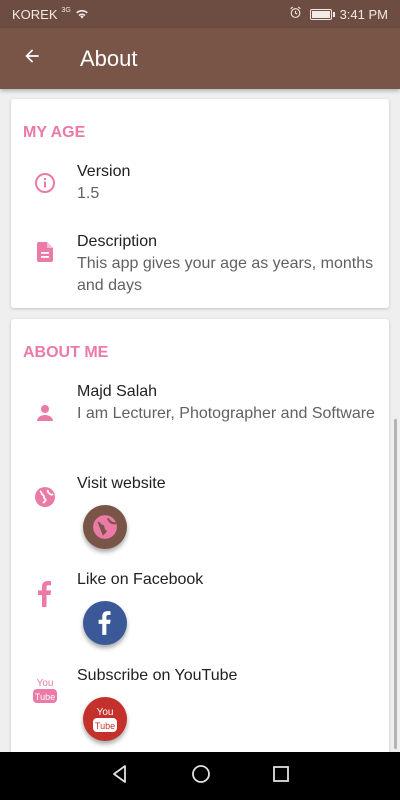 The image size is (400, 800). Describe the element at coordinates (44, 708) in the screenshot. I see `youtube-icon: You Tube` at that location.